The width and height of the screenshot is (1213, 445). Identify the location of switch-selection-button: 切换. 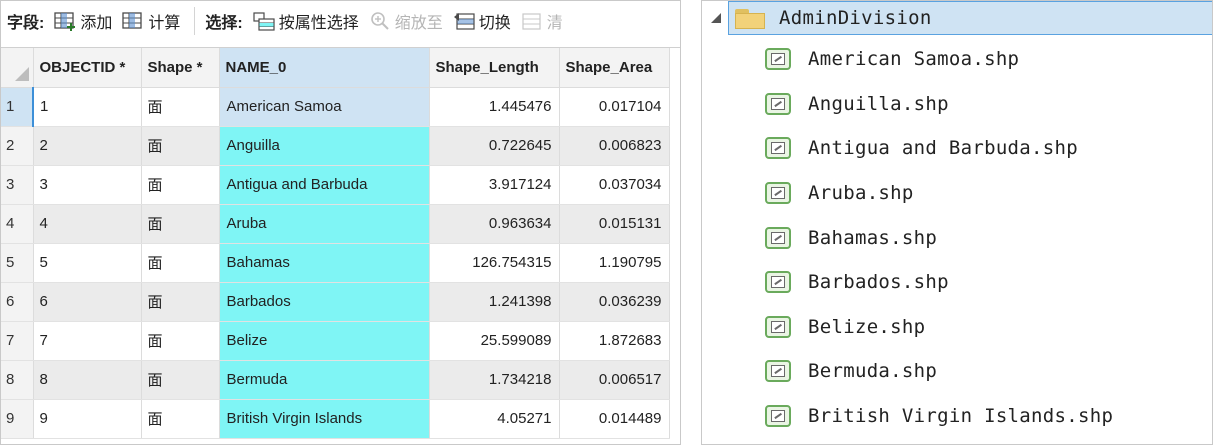
(482, 21).